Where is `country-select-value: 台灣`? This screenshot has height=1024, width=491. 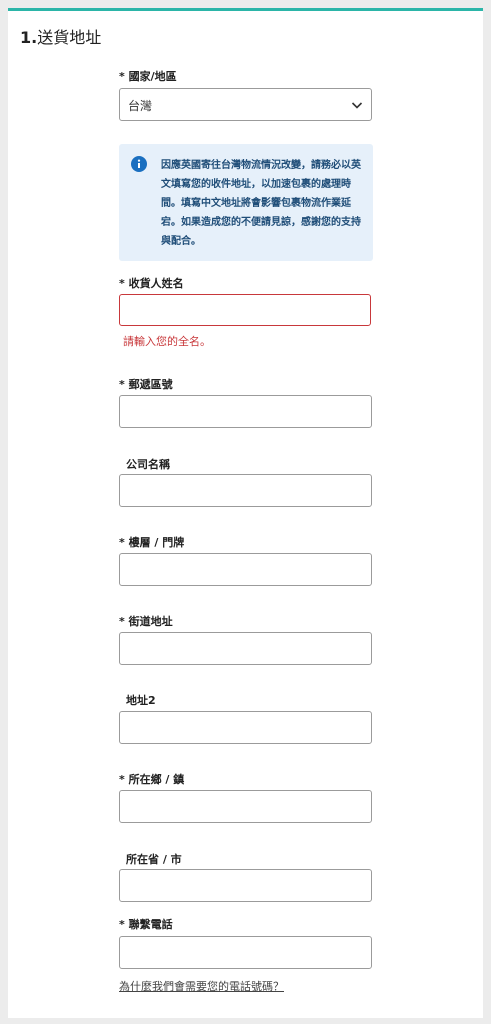
country-select-value: 台灣 is located at coordinates (140, 106).